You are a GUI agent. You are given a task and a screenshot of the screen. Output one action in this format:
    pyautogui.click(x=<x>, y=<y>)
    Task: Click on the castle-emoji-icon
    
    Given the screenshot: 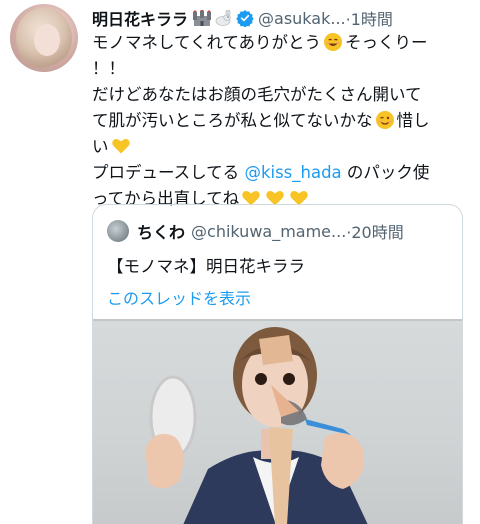 What is the action you would take?
    pyautogui.click(x=202, y=18)
    